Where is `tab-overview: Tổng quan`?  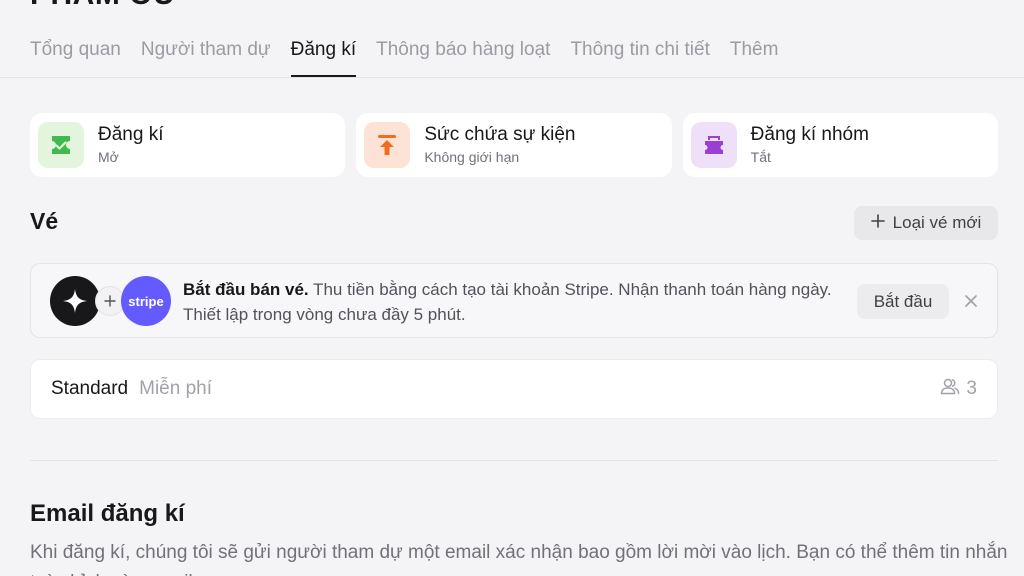 tab-overview: Tổng quan is located at coordinates (75, 53).